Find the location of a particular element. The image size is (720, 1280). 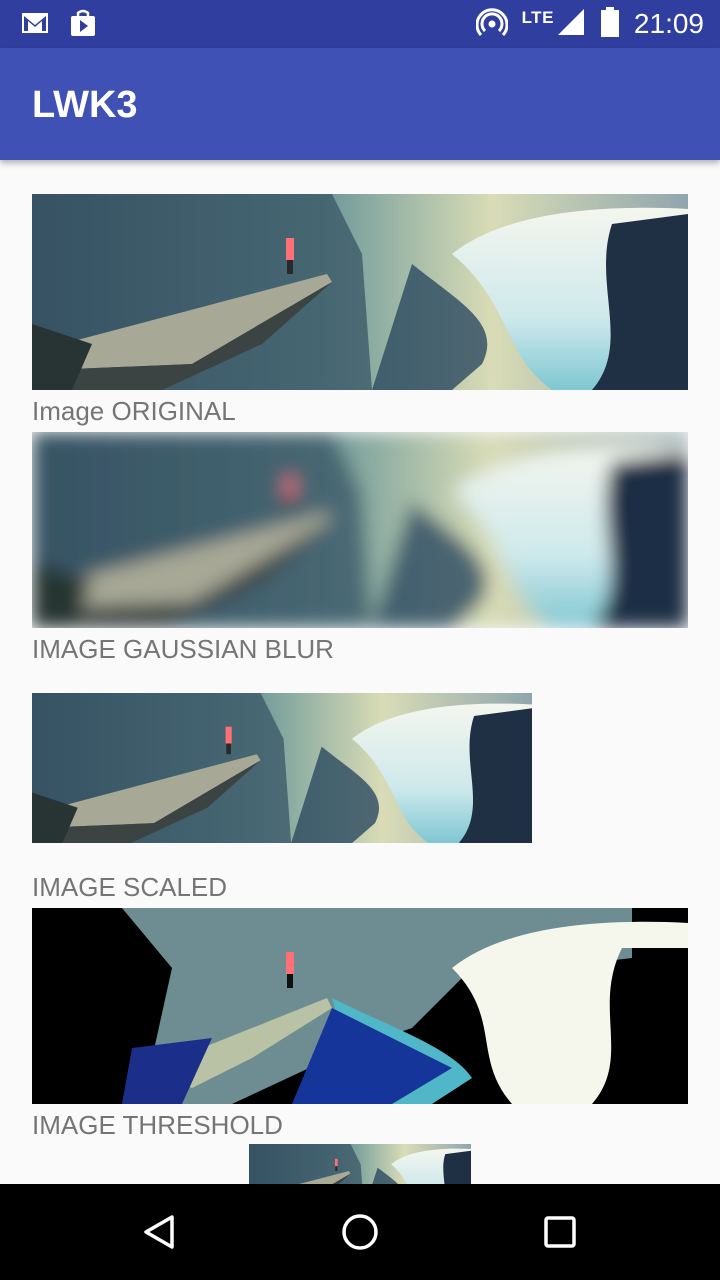

image-partial is located at coordinates (360, 1164).